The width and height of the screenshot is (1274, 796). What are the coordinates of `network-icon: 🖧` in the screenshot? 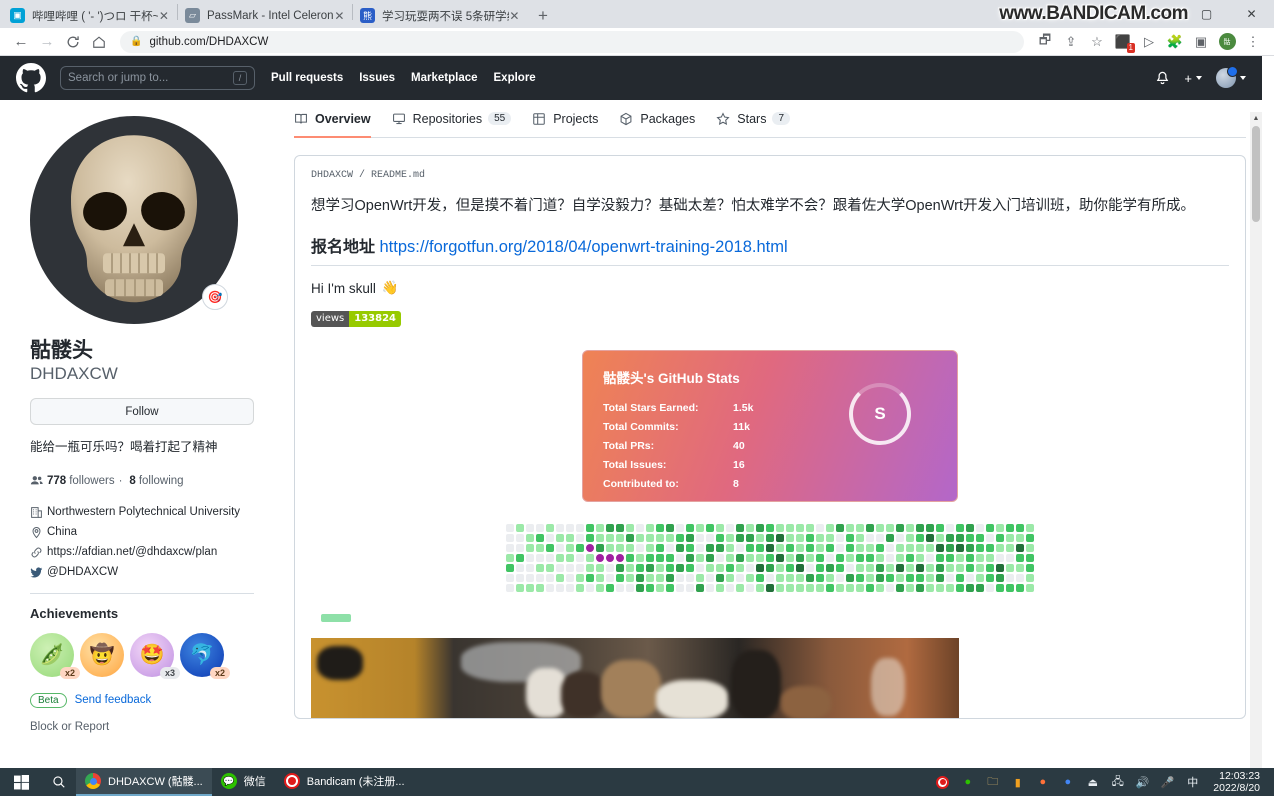 It's located at (1117, 782).